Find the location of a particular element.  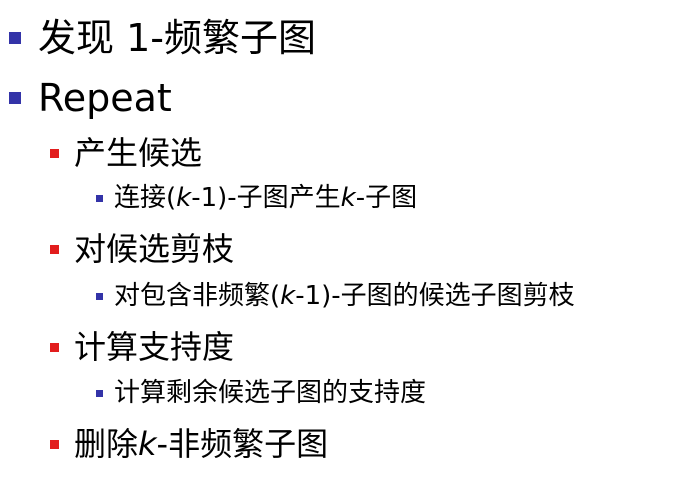

bullet-item-delete-infrequent: 删除k-非频繁子图 is located at coordinates (189, 444).